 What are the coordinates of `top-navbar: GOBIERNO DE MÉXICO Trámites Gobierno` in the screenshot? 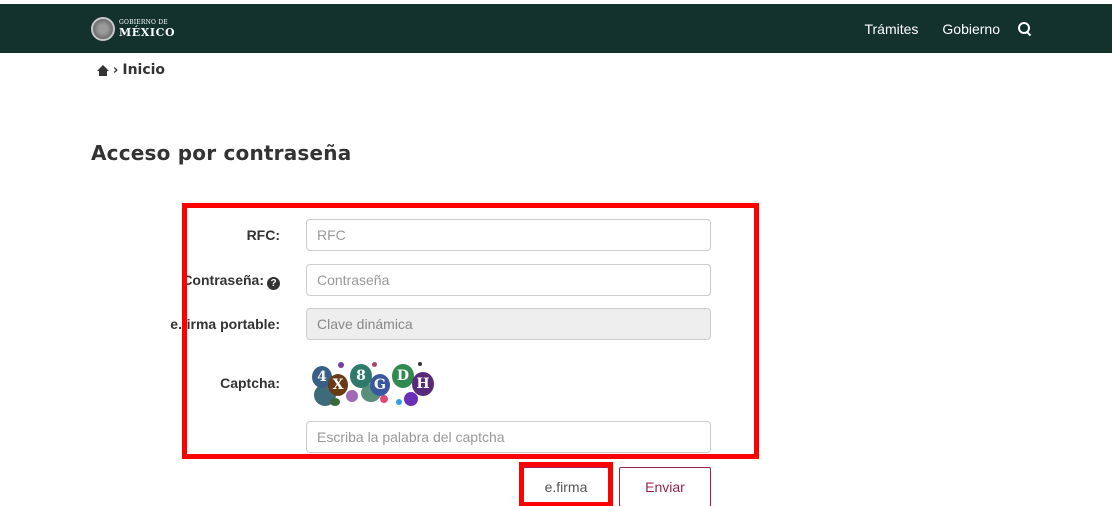 It's located at (556, 28).